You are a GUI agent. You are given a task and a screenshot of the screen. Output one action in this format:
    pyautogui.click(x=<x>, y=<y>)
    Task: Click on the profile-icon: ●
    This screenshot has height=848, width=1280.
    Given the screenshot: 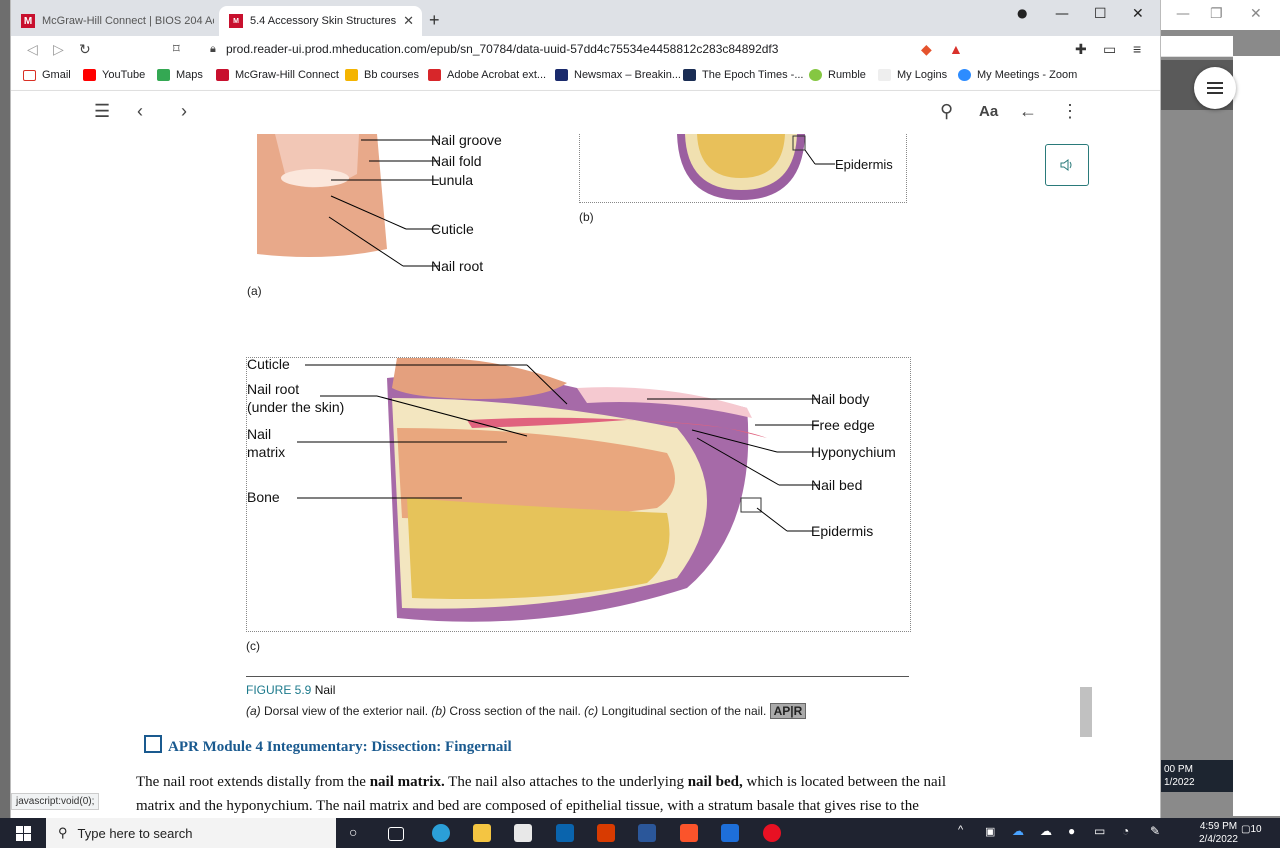 What is the action you would take?
    pyautogui.click(x=1022, y=13)
    